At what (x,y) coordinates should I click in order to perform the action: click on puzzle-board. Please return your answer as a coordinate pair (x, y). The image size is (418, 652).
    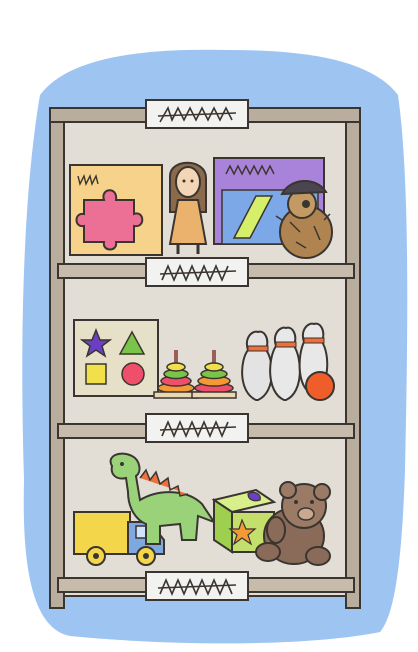
    Looking at the image, I should click on (116, 210).